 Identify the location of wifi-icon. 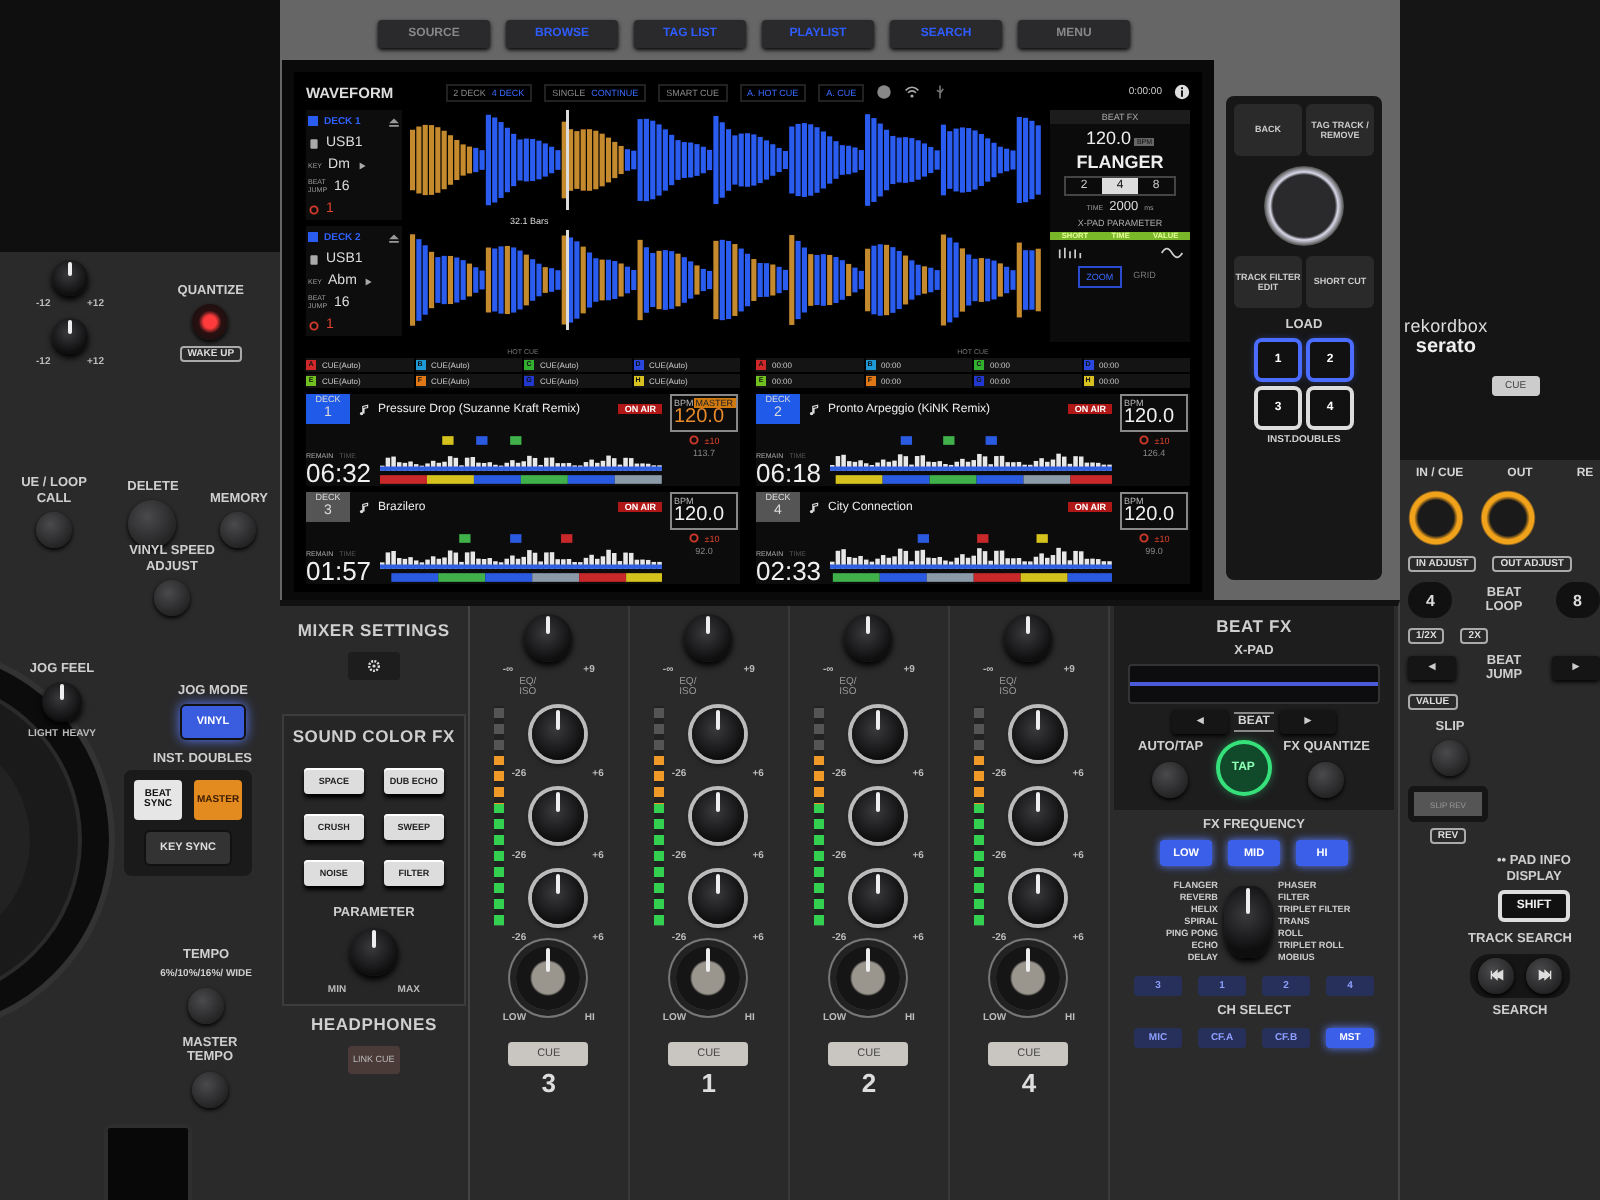
(912, 92).